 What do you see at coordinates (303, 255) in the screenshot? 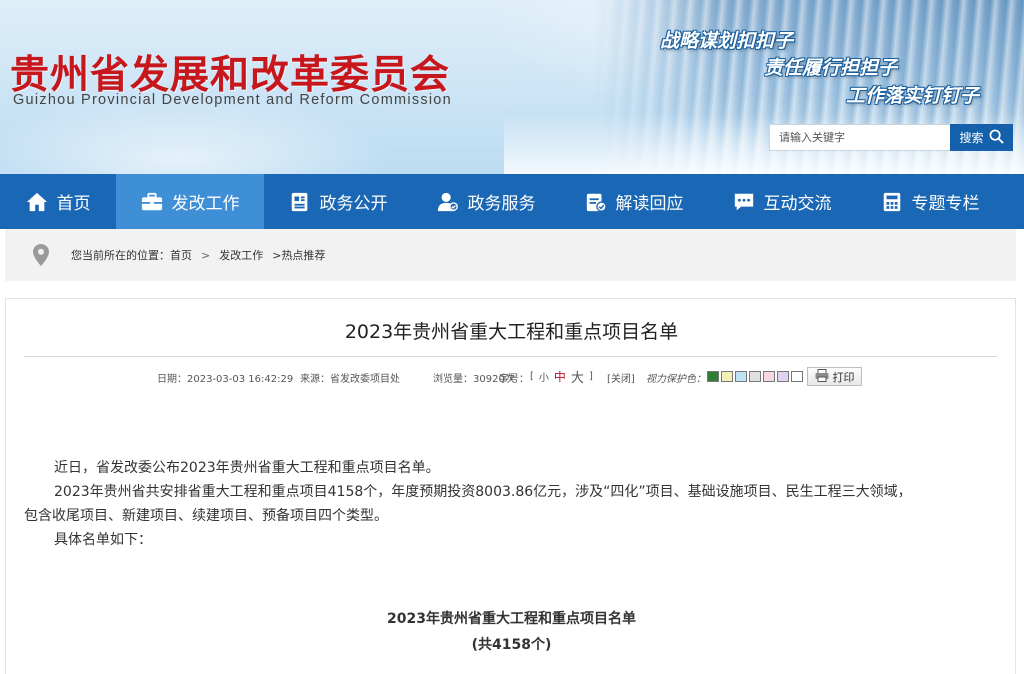
I see `breadcrumb-hot-link: 热点推荐` at bounding box center [303, 255].